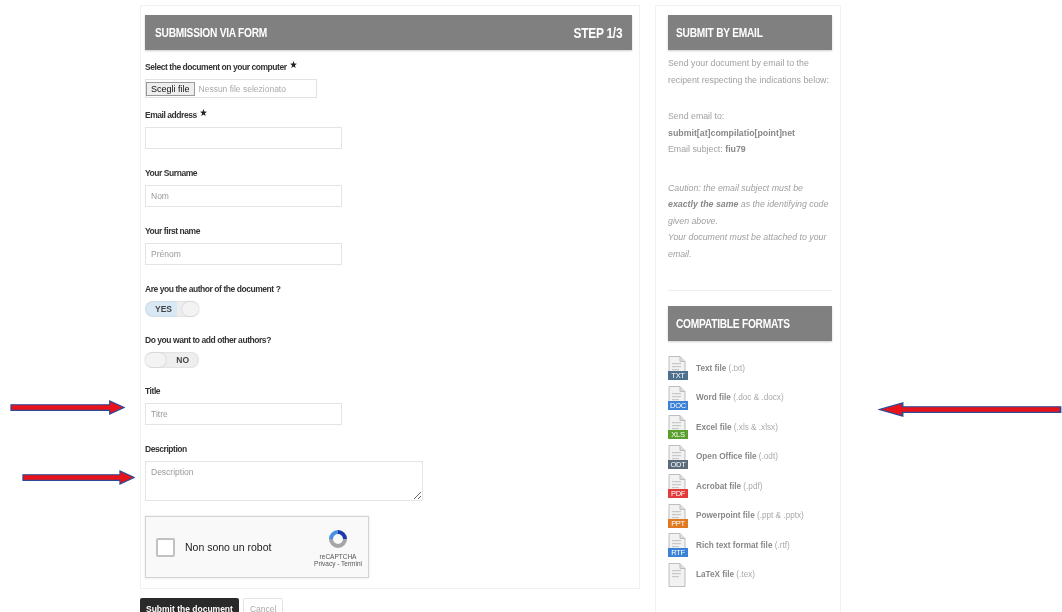 This screenshot has height=612, width=1062. I want to click on format-text: Text file (.txt), so click(720, 368).